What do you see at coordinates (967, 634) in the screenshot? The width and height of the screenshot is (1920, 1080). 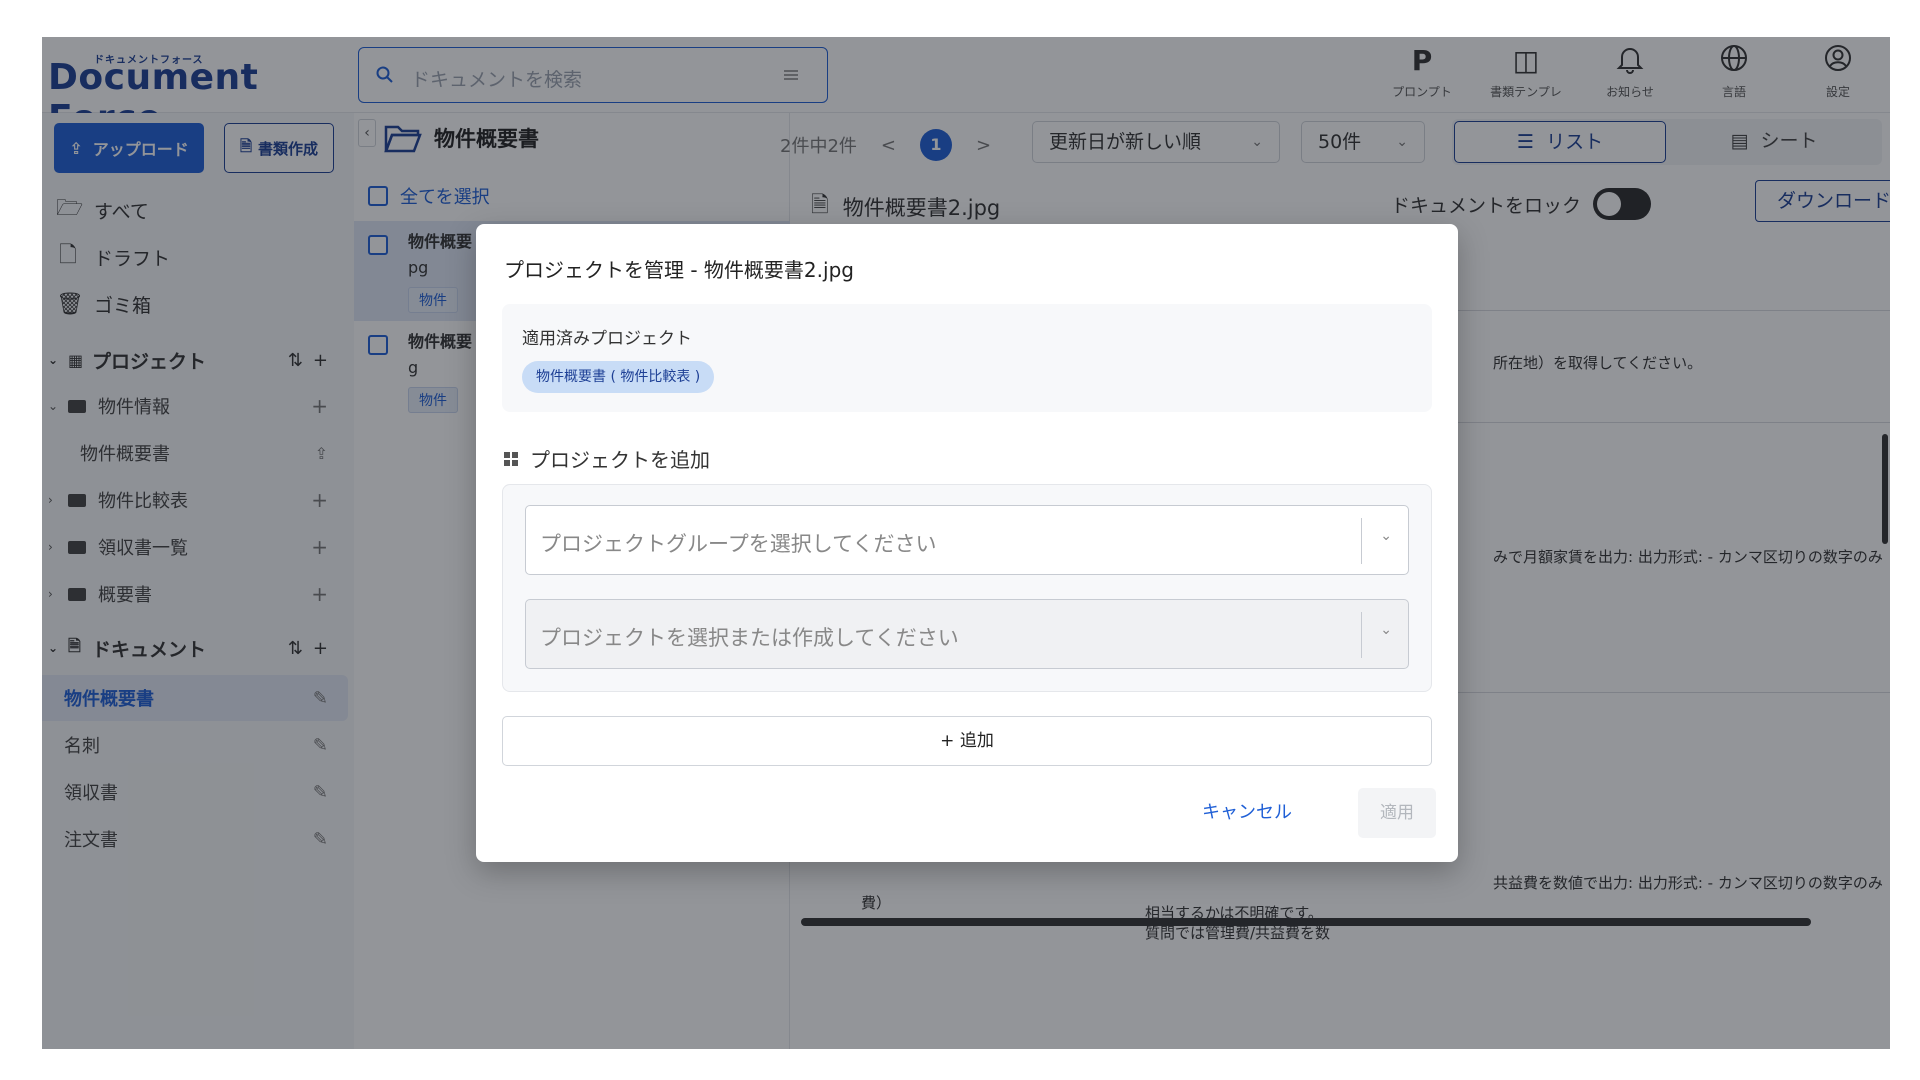 I see `project-select: プロジェクトを選択または作成してください ⌄` at bounding box center [967, 634].